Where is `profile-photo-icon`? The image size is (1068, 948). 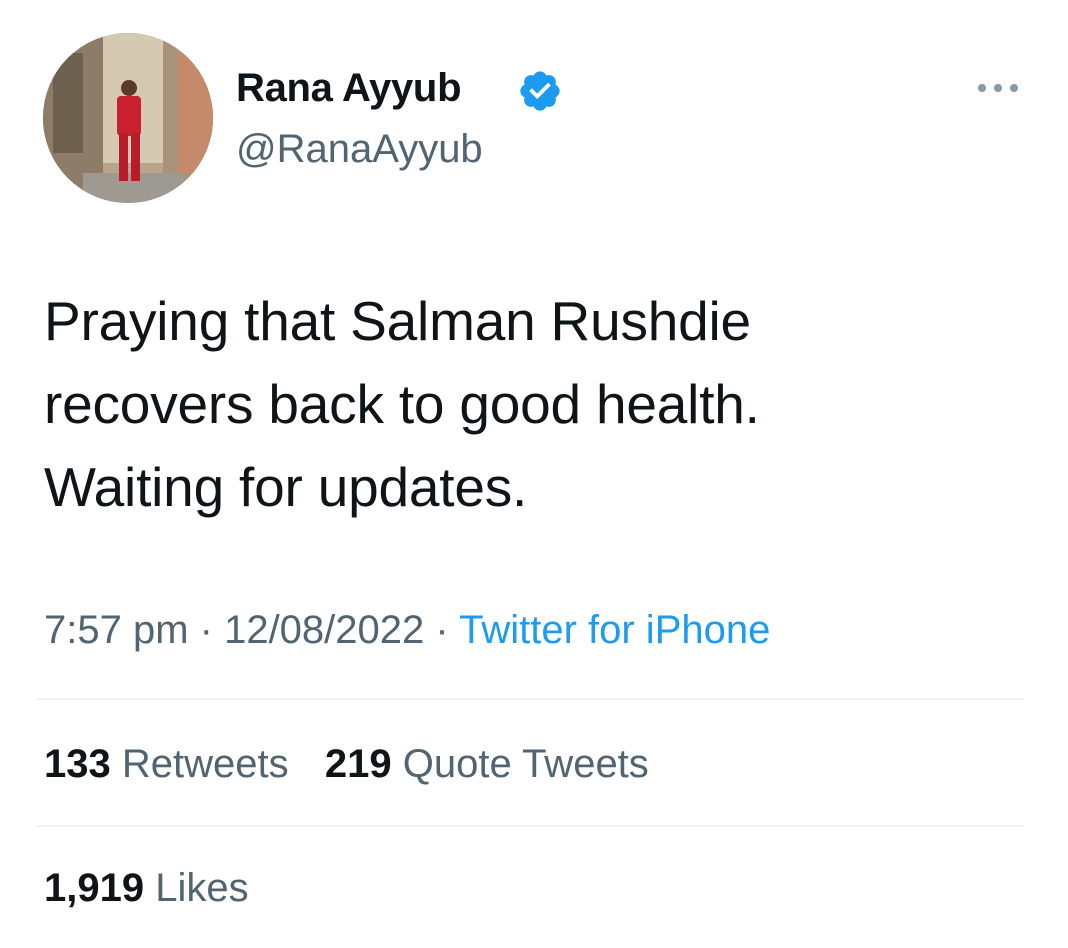 profile-photo-icon is located at coordinates (128, 118).